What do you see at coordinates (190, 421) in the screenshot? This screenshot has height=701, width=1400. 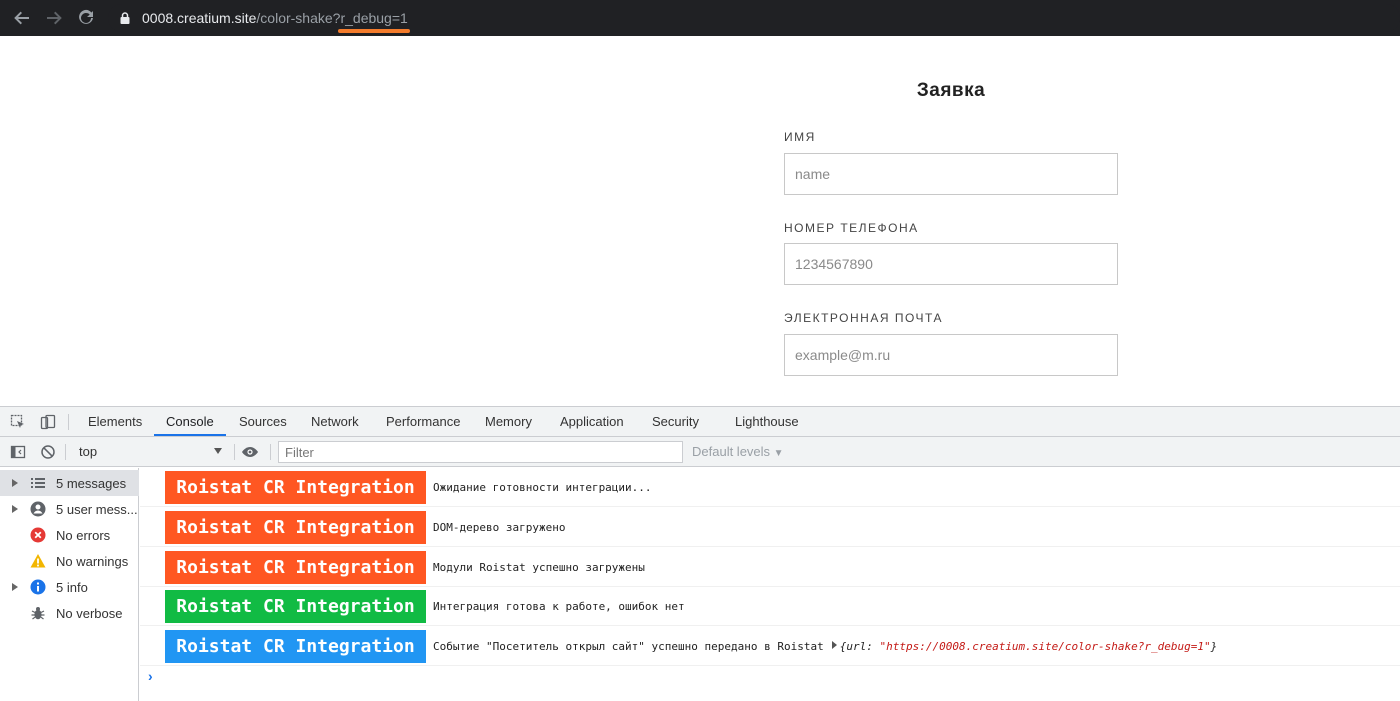 I see `tab-console: Console` at bounding box center [190, 421].